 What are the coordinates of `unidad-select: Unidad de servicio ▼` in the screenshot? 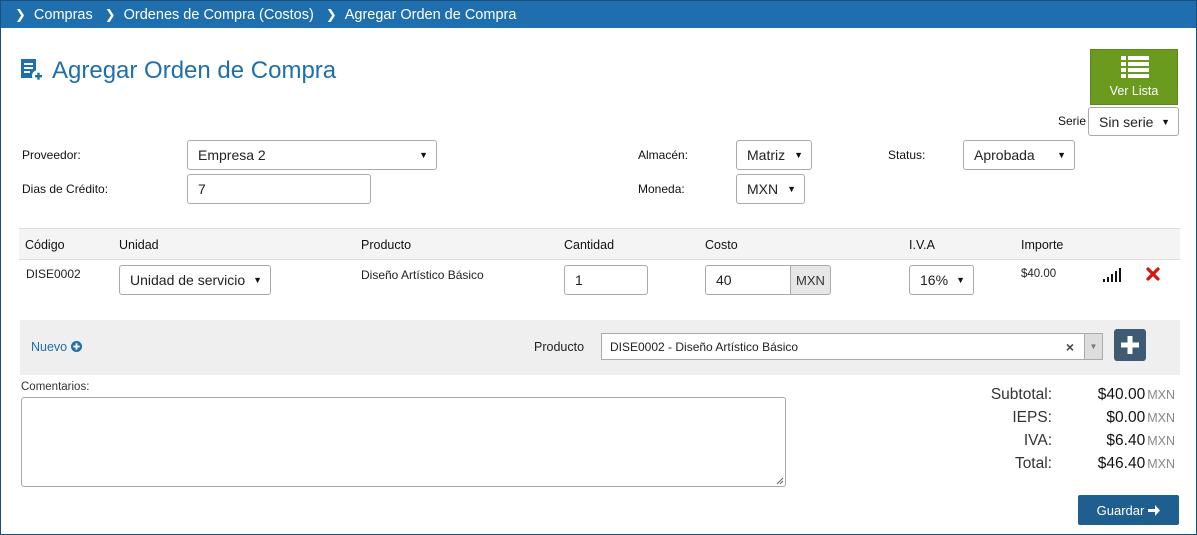 It's located at (195, 280).